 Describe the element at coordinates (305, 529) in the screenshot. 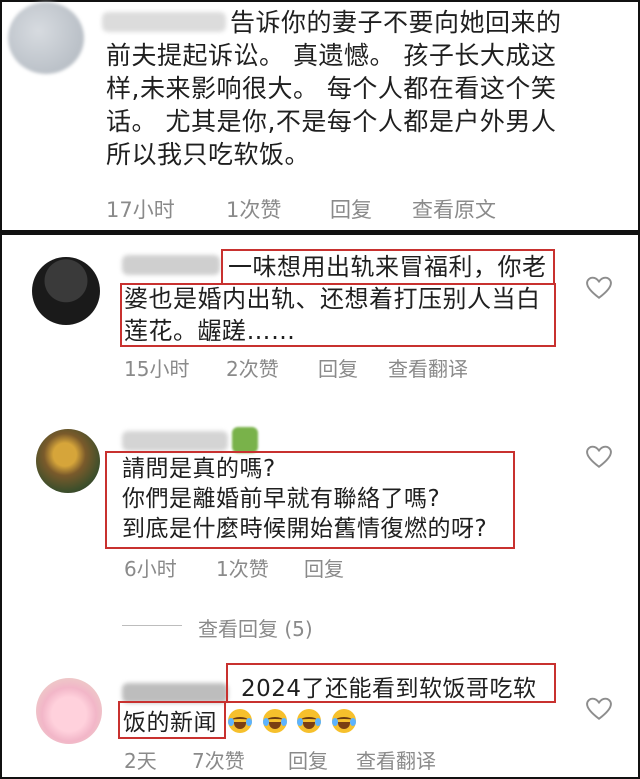

I see `comment-line: 到底是什麼時候開始舊情復燃的呀?` at that location.